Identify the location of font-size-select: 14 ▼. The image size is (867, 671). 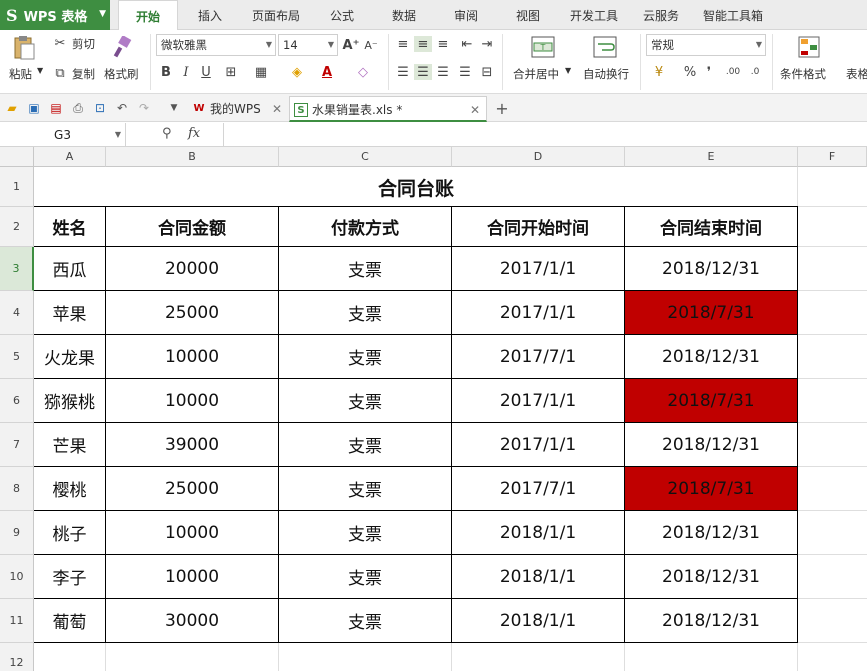
(308, 45).